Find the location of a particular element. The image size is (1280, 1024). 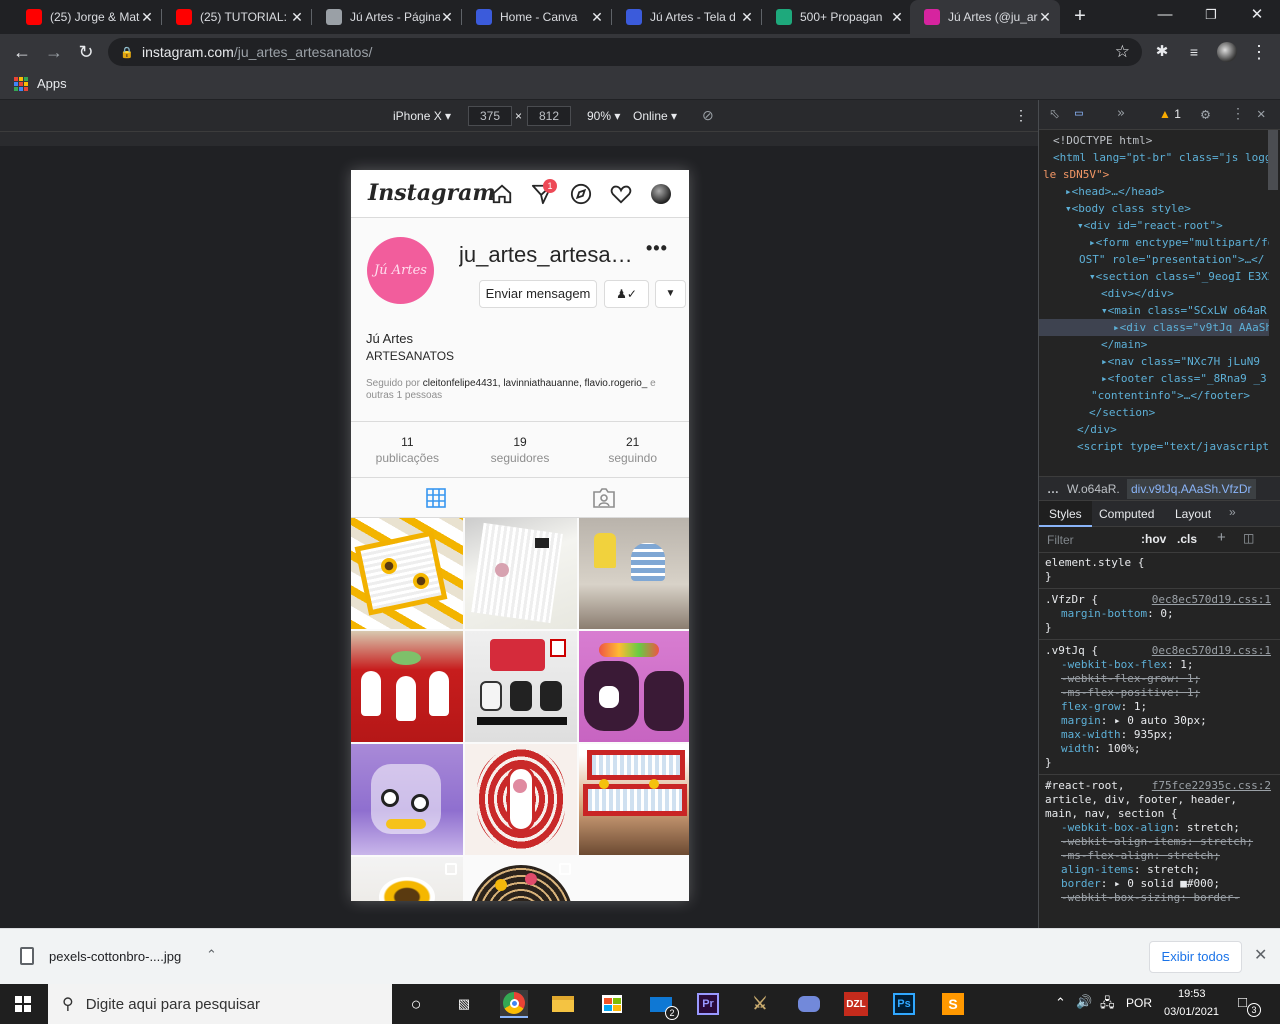

dom-node-line: ▸<form enctype="multipart/fo is located at coordinates (1154, 242).